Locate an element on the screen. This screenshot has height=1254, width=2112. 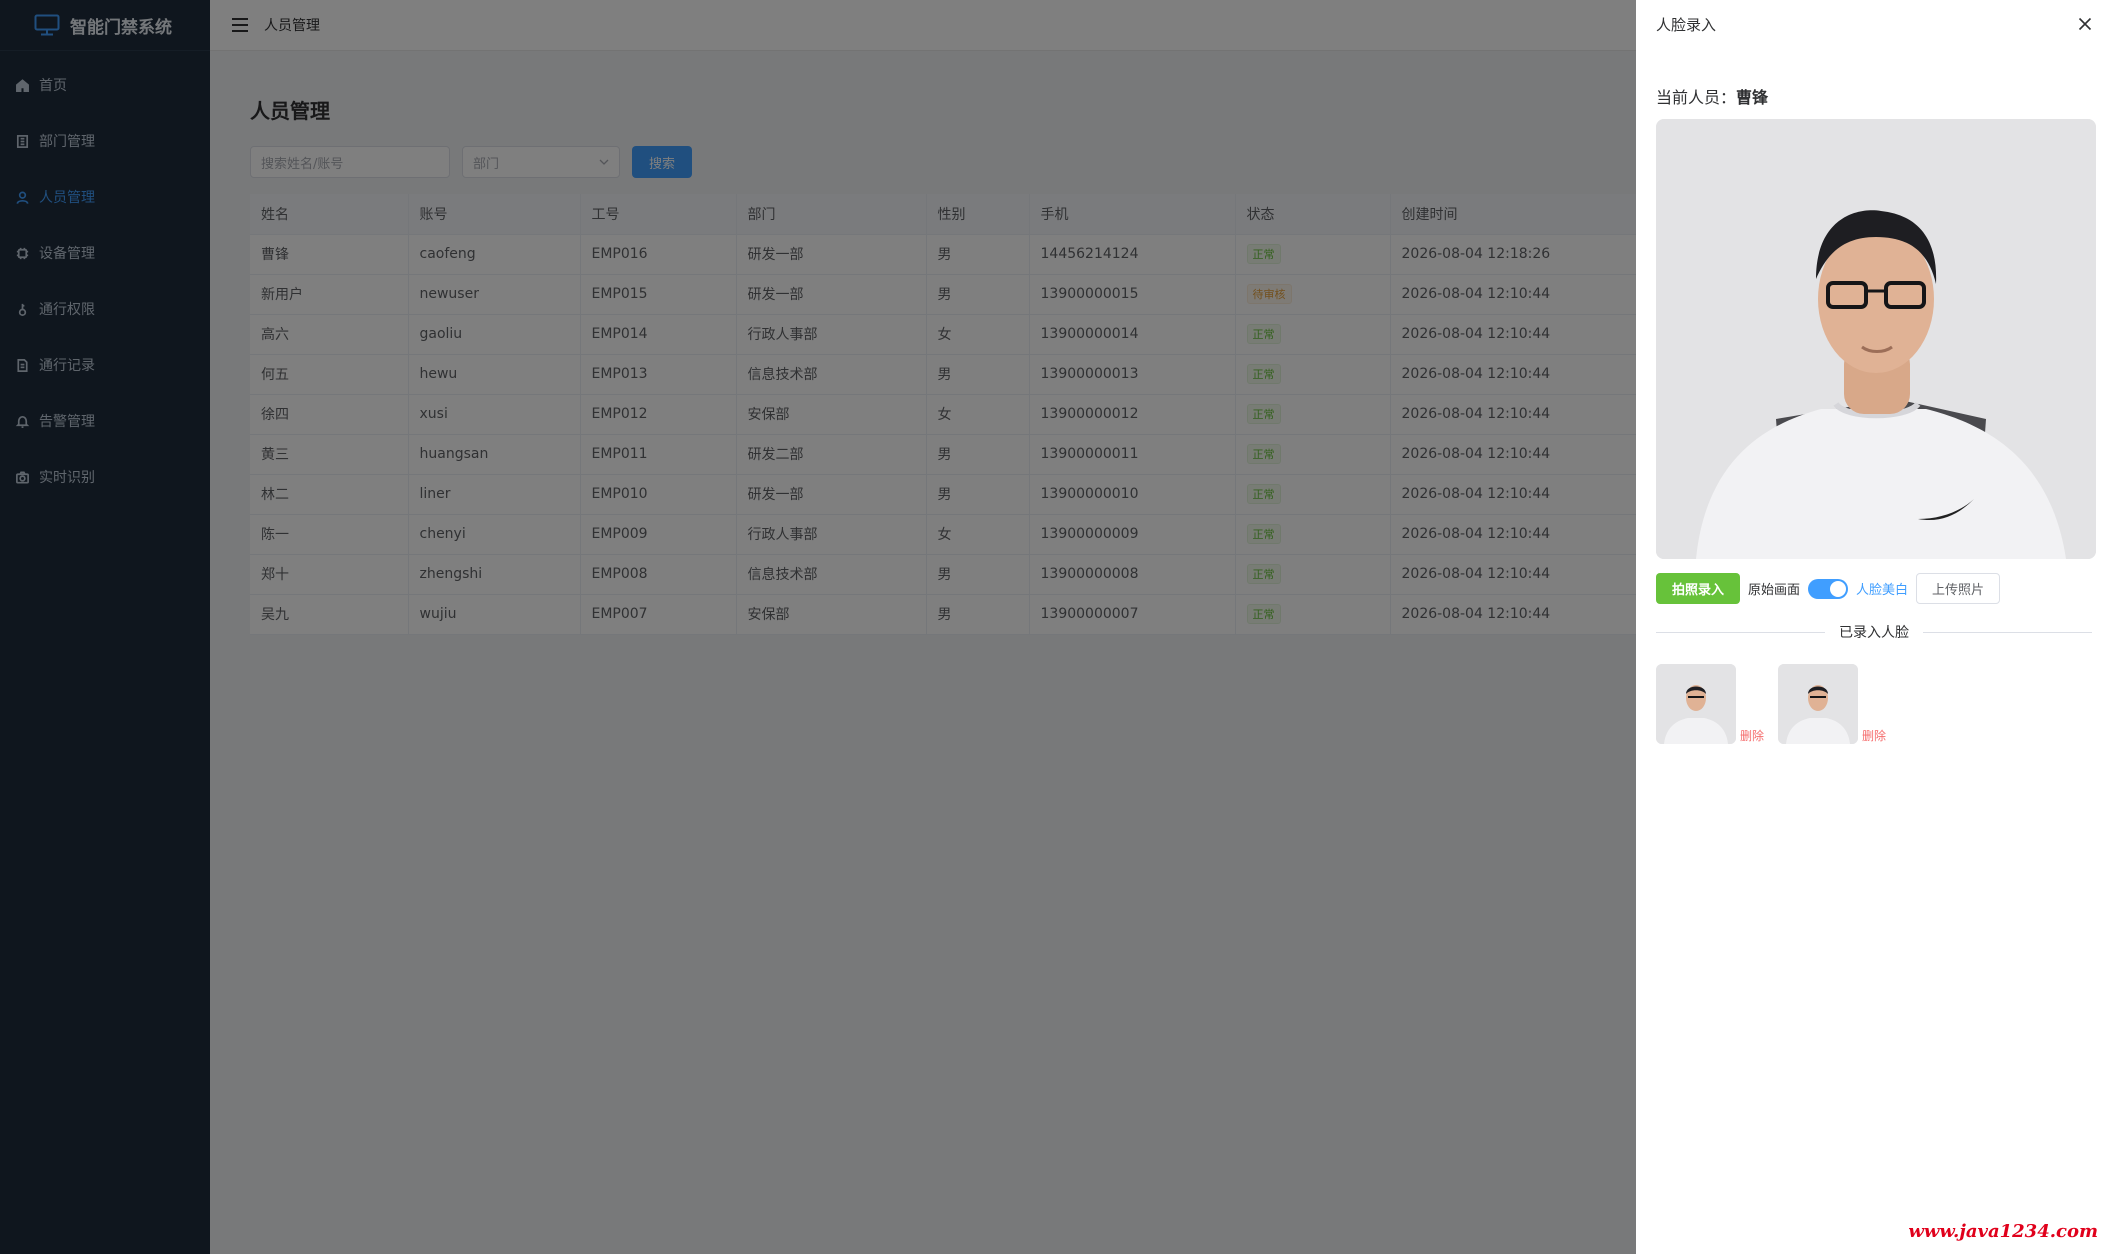
close-icon is located at coordinates (2085, 24).